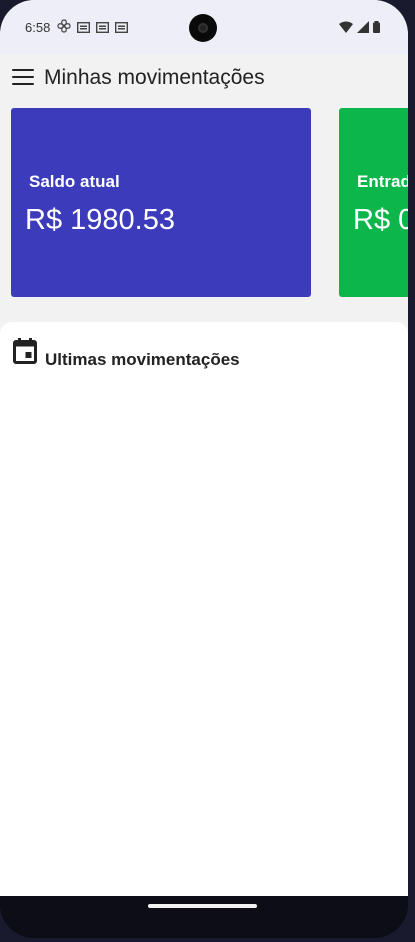 This screenshot has width=415, height=942. Describe the element at coordinates (64, 28) in the screenshot. I see `fan-icon` at that location.